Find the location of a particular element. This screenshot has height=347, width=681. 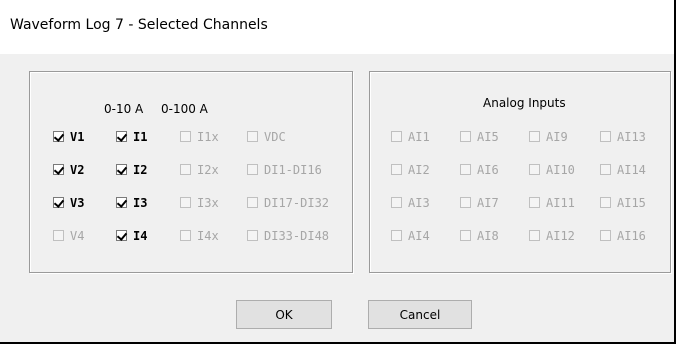

checkbox-ai7: AI7 is located at coordinates (479, 202).